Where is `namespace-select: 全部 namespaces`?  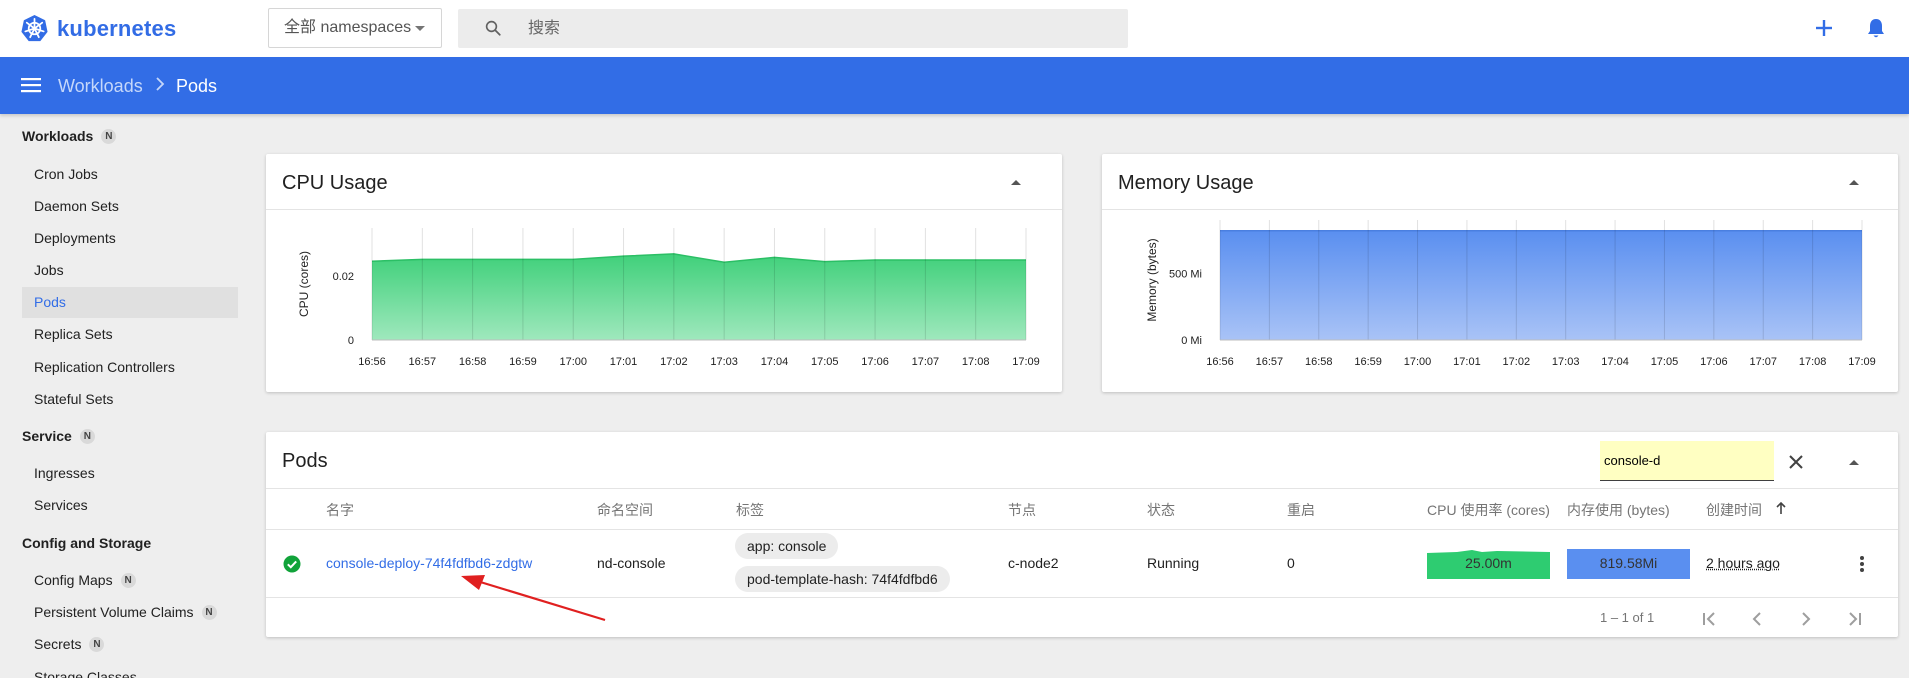 namespace-select: 全部 namespaces is located at coordinates (355, 28).